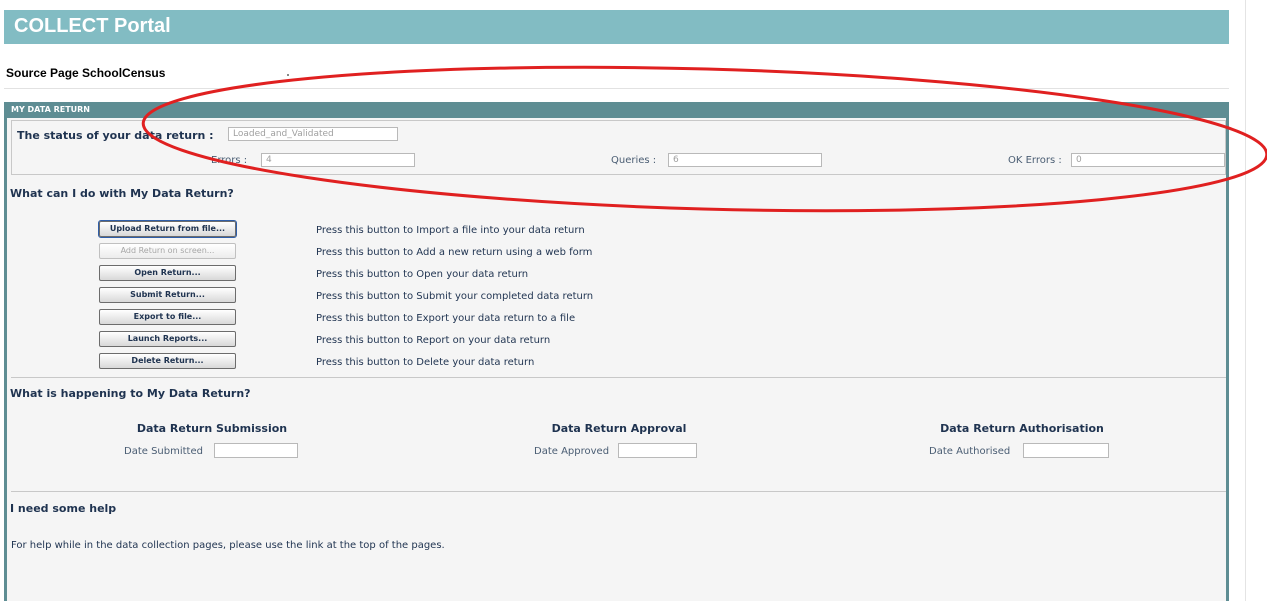  I want to click on ok-errors-field: 0, so click(1148, 160).